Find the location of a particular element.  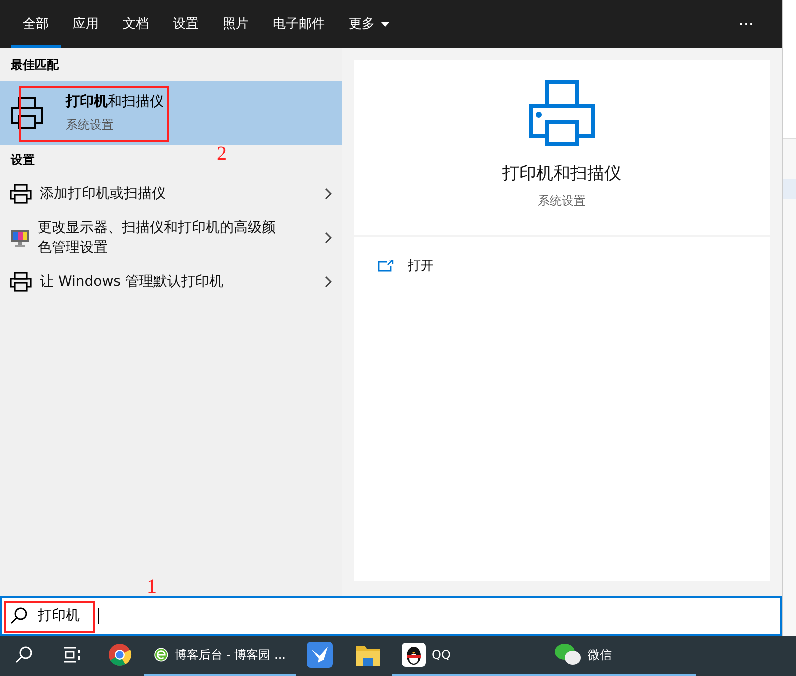

chat-bubbles-icon is located at coordinates (568, 655).